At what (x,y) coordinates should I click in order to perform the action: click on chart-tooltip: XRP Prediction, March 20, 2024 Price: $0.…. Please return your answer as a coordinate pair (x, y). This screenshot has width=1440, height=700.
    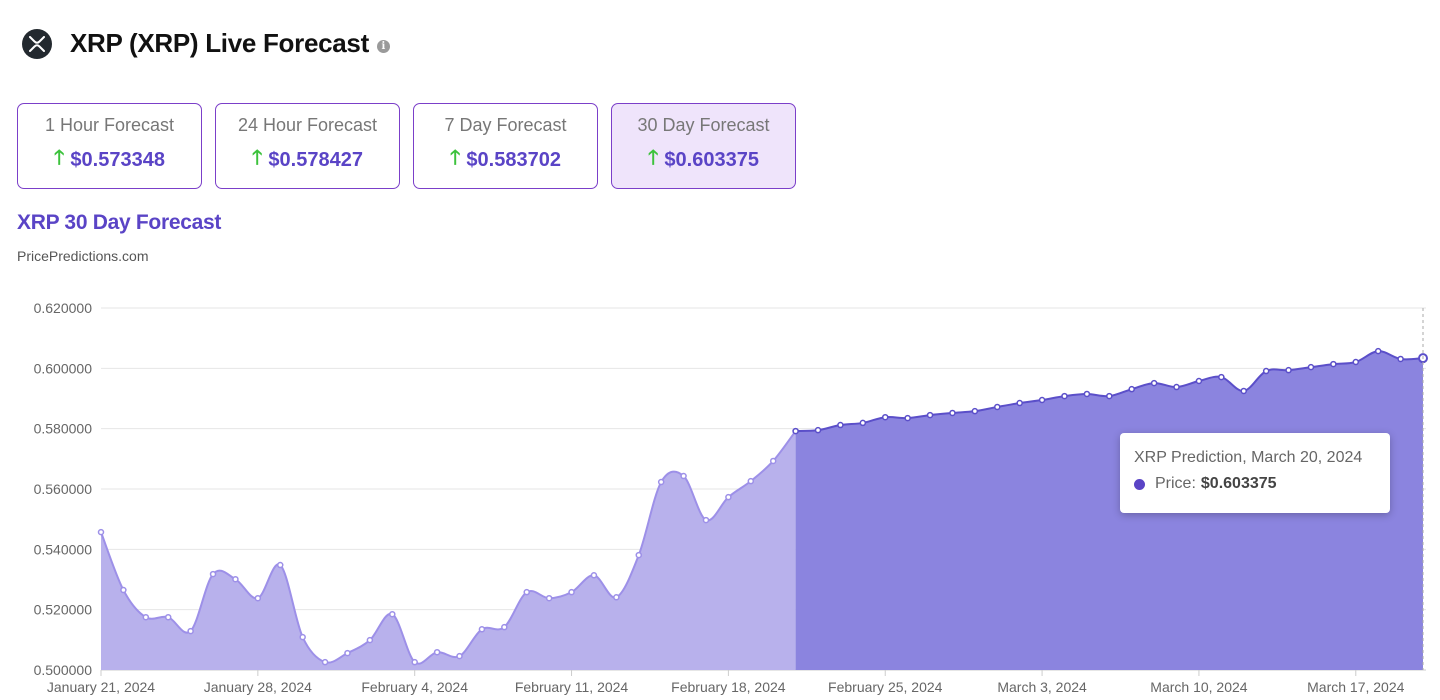
    Looking at the image, I should click on (1255, 473).